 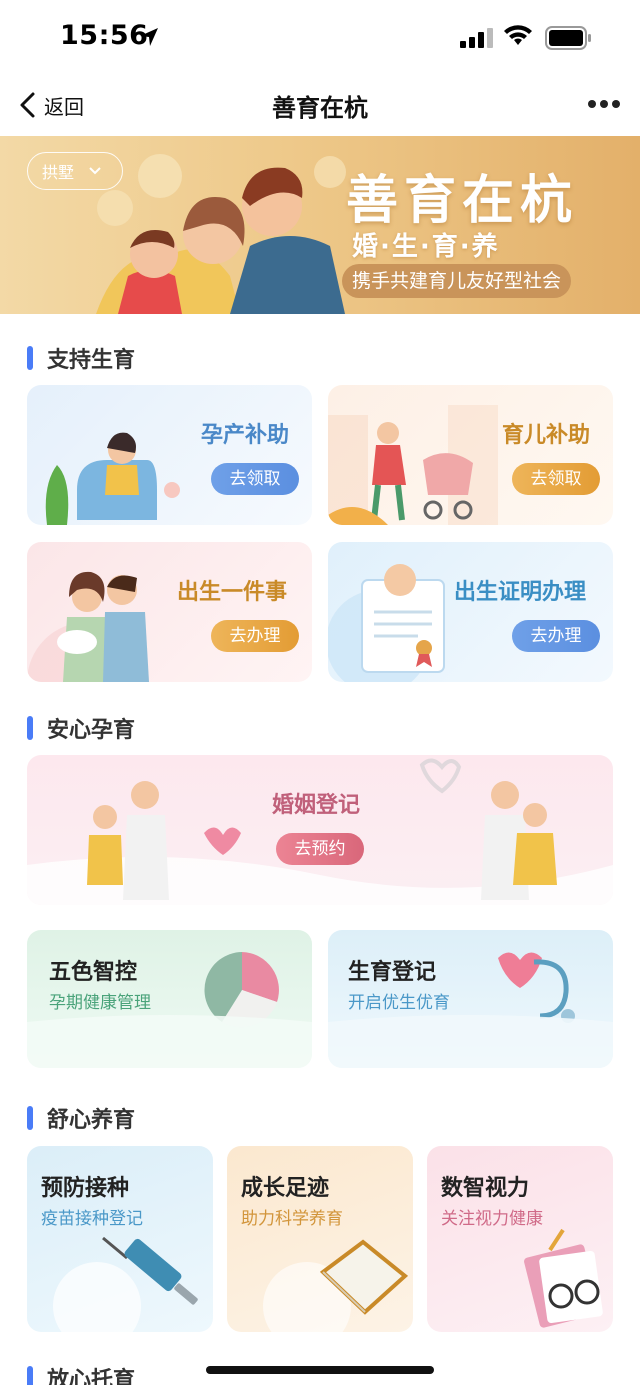 What do you see at coordinates (91, 360) in the screenshot?
I see `section-title: 支持生育` at bounding box center [91, 360].